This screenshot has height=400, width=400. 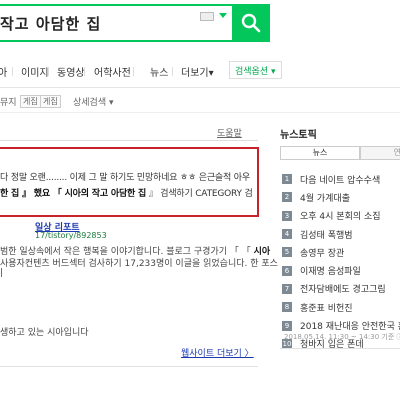 I want to click on list-item: 4 김성태 폭행범, so click(x=341, y=234).